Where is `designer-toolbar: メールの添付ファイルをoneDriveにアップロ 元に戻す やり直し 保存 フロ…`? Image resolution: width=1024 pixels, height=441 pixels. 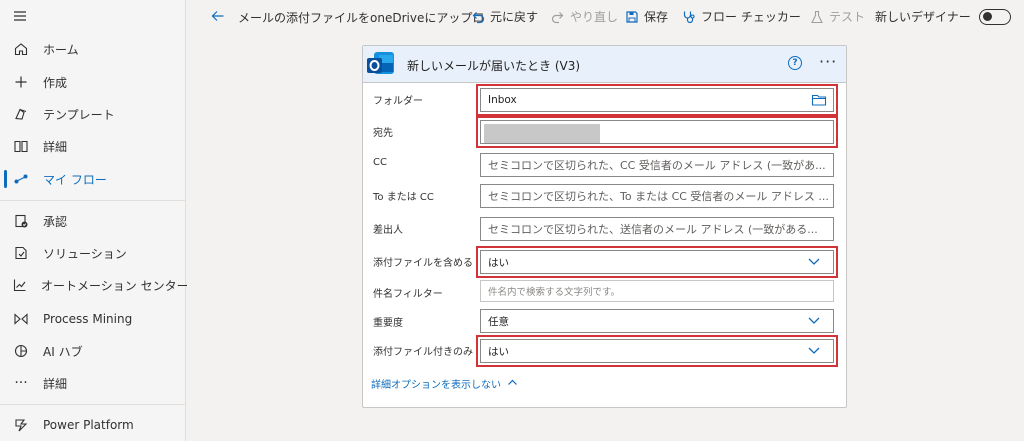 designer-toolbar: メールの添付ファイルをoneDriveにアップロ 元に戻す やり直し 保存 フロ… is located at coordinates (605, 16).